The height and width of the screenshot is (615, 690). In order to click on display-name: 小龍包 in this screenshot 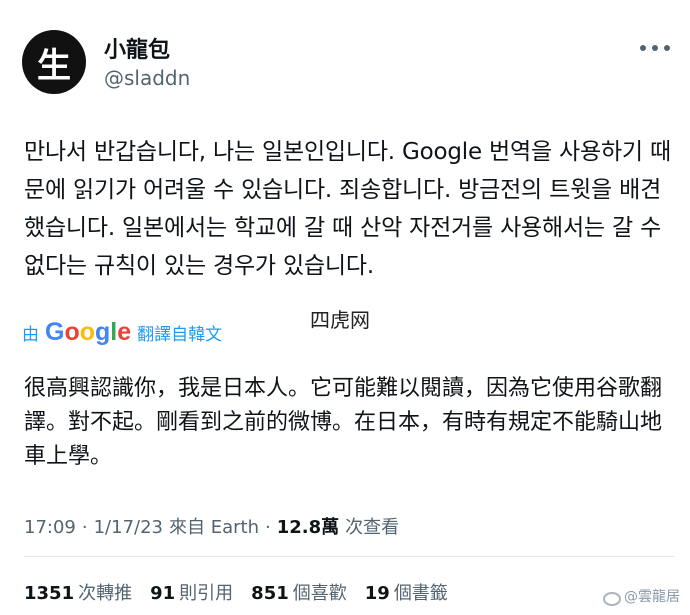, I will do `click(137, 48)`.